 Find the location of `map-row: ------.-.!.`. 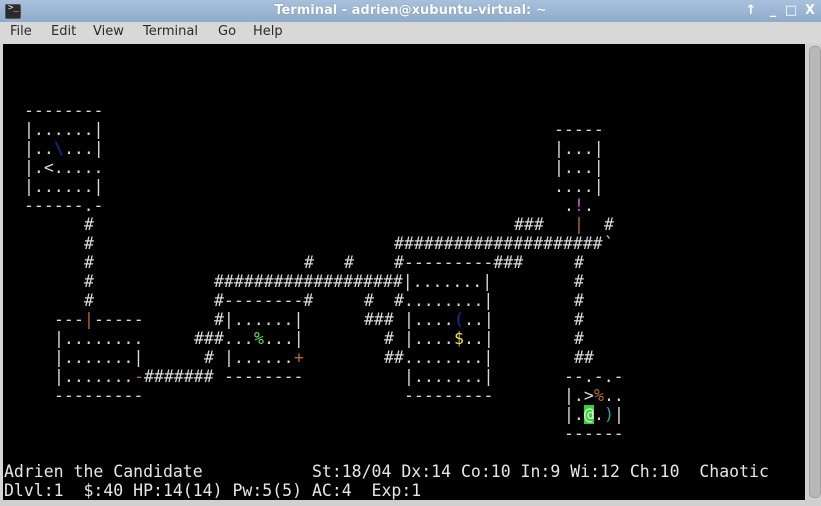

map-row: ------.-.!. is located at coordinates (404, 205).